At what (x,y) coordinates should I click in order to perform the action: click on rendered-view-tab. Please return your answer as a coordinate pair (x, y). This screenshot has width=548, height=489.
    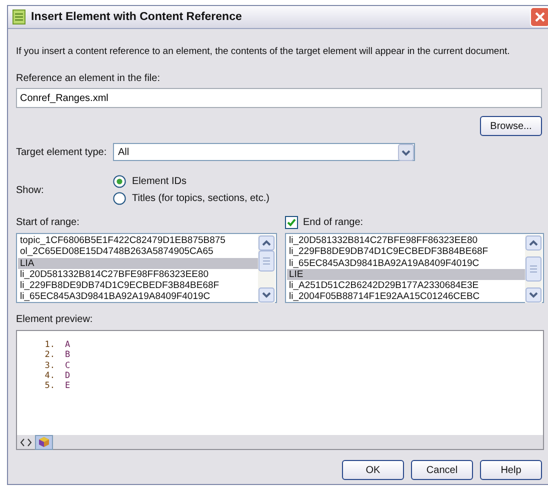
    Looking at the image, I should click on (44, 442).